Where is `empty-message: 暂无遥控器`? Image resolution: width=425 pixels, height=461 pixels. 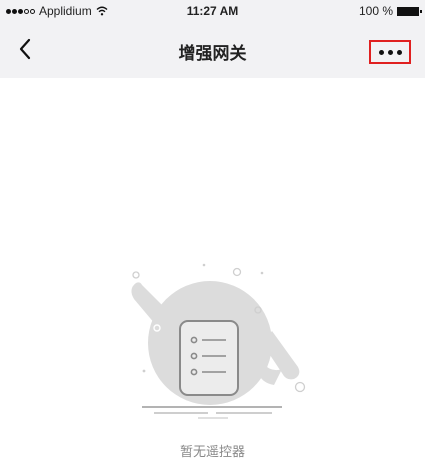
empty-message: 暂无遥控器 is located at coordinates (212, 452).